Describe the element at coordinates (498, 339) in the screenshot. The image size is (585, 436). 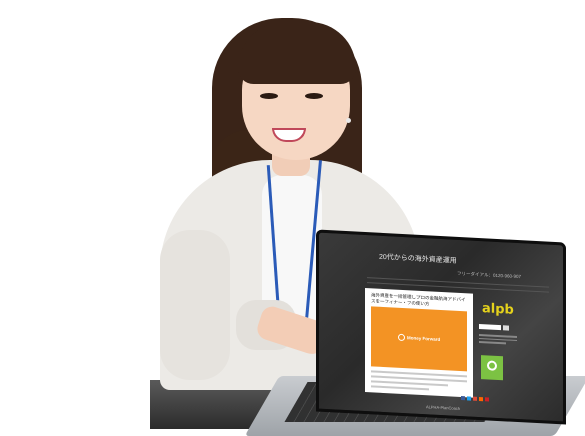
I see `sidebar-text` at that location.